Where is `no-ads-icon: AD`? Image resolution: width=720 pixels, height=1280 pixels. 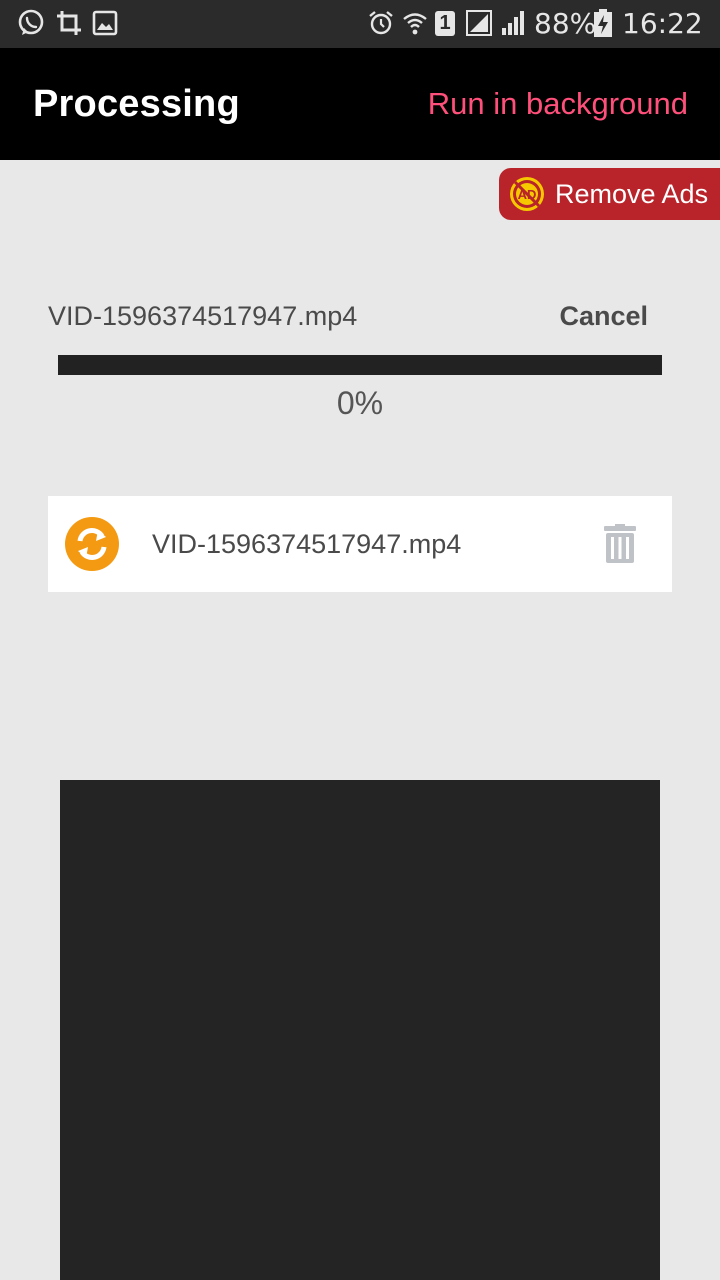 no-ads-icon: AD is located at coordinates (527, 194).